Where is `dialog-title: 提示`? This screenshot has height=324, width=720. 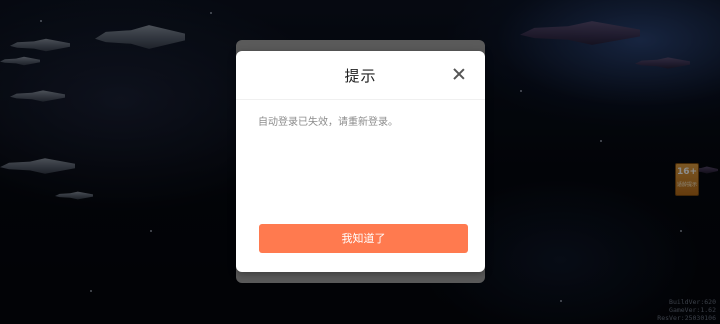
dialog-title: 提示 is located at coordinates (360, 76).